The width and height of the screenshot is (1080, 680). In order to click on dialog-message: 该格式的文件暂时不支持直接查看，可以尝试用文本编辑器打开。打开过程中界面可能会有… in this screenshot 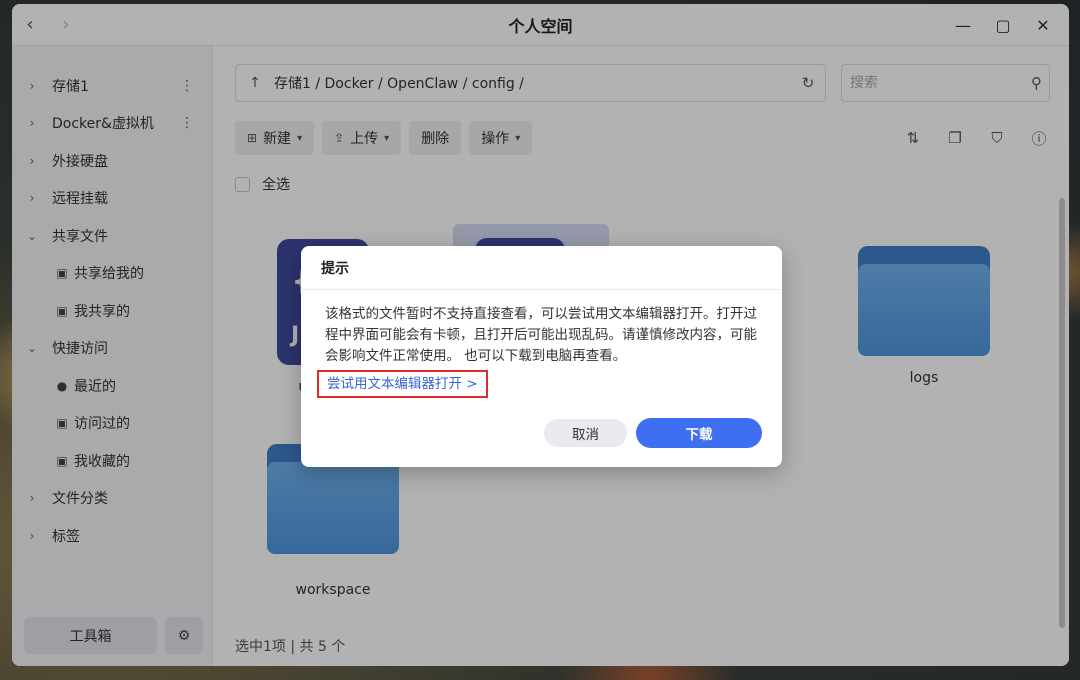, I will do `click(541, 335)`.